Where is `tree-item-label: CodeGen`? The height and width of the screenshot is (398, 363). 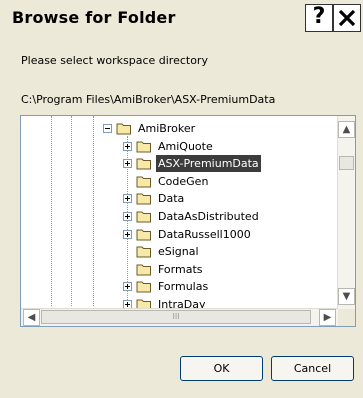
tree-item-label: CodeGen is located at coordinates (183, 181).